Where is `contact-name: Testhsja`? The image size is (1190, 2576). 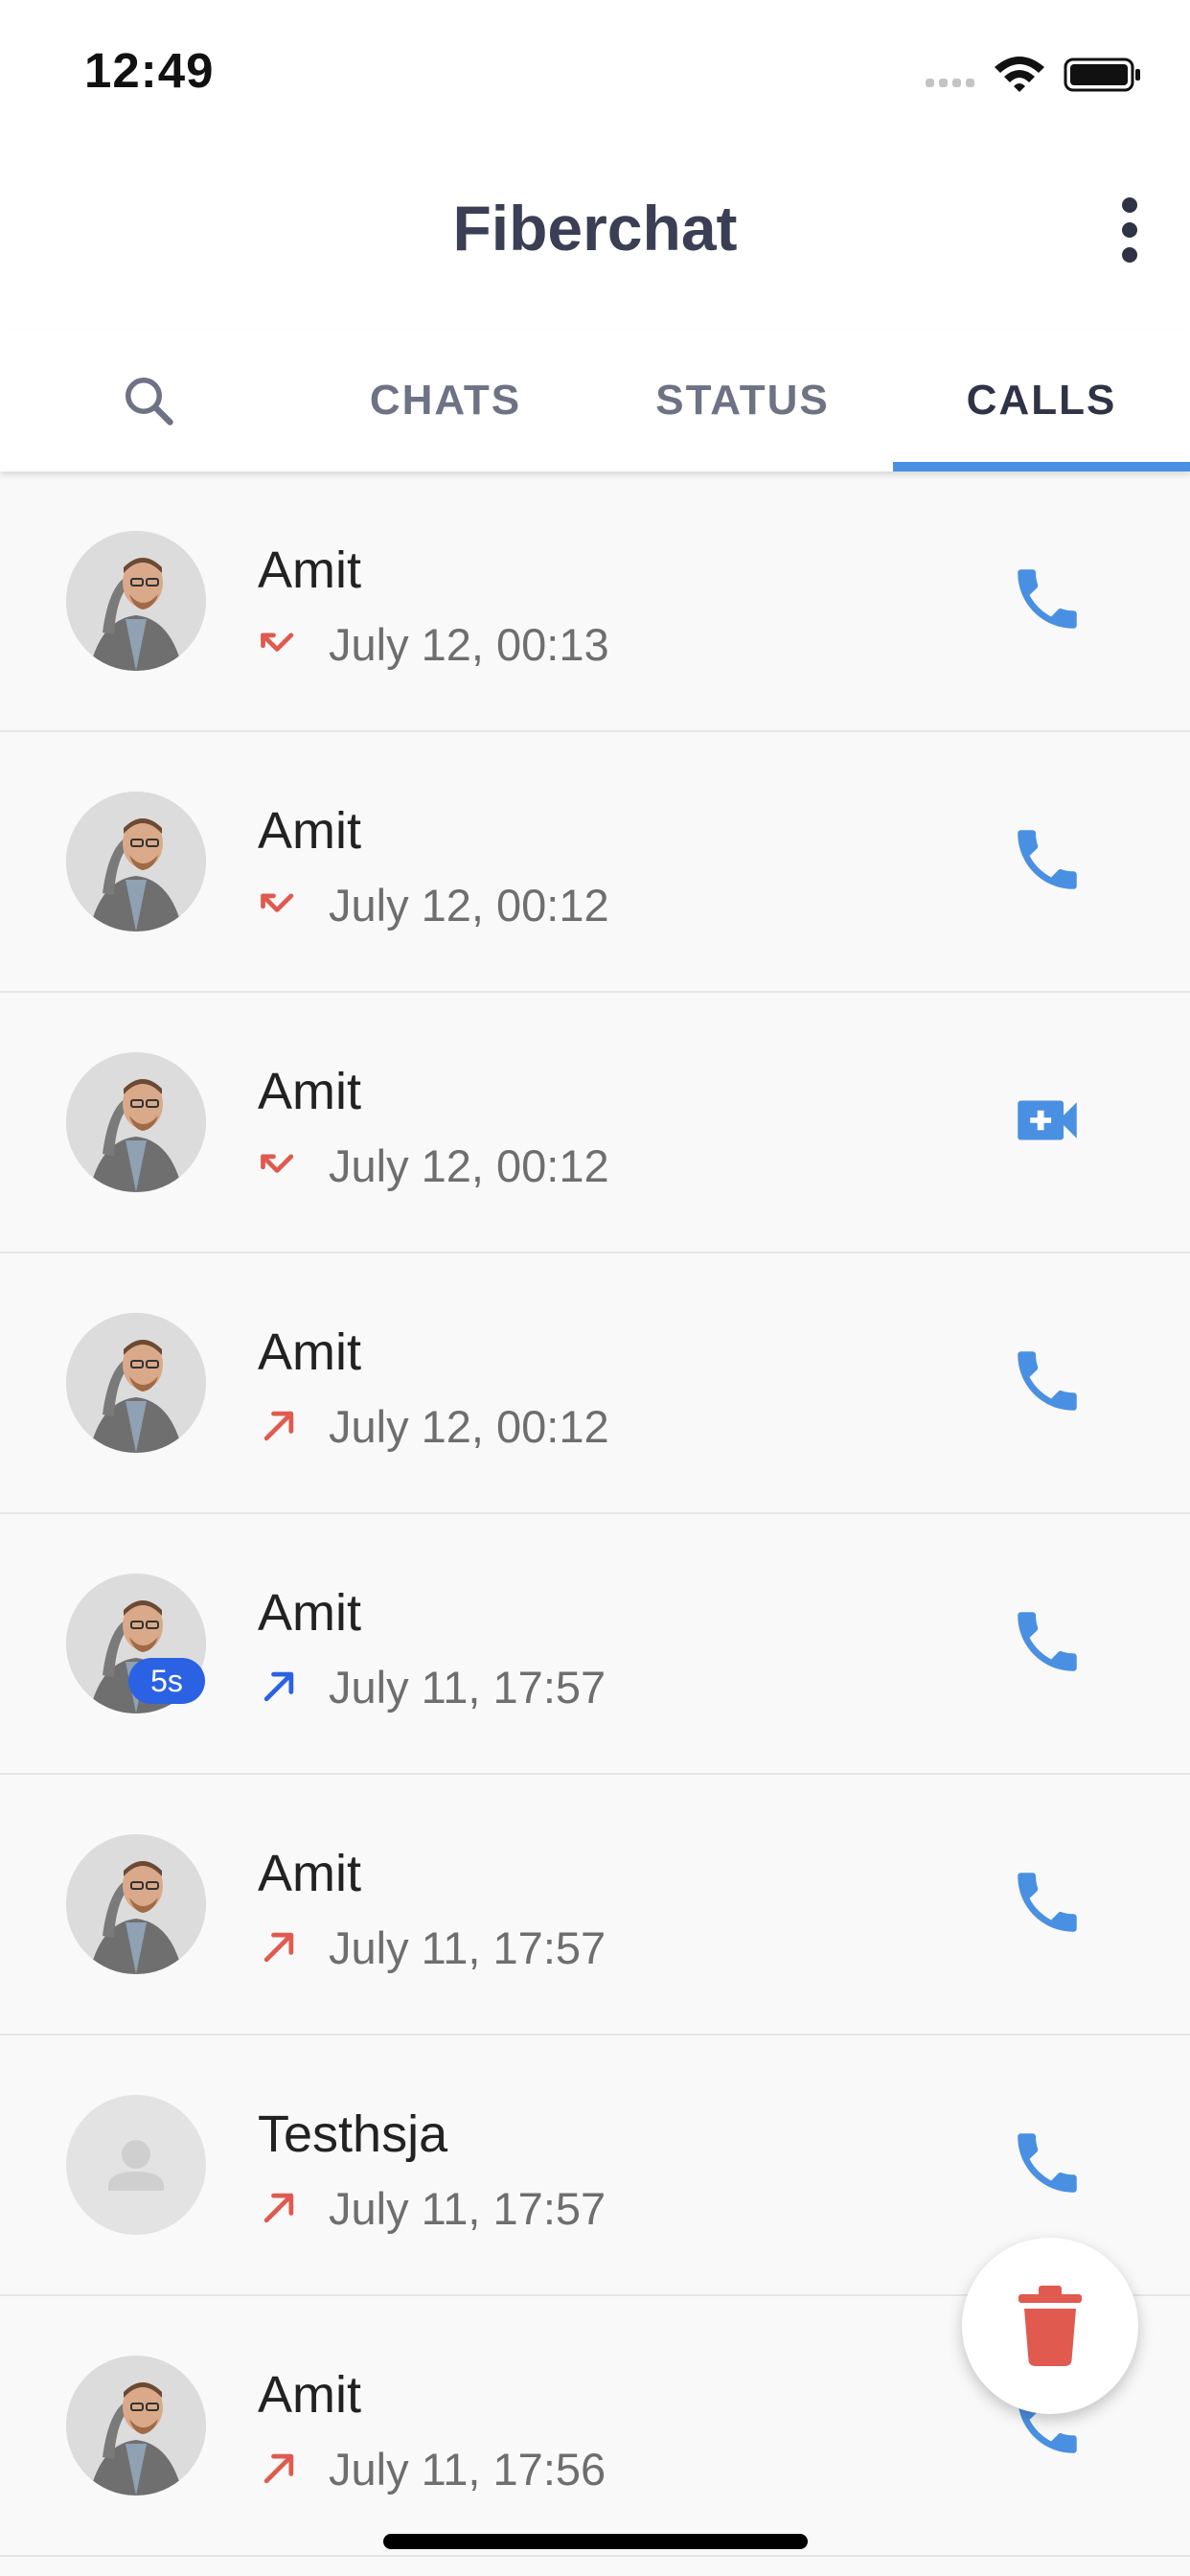
contact-name: Testhsja is located at coordinates (353, 2134).